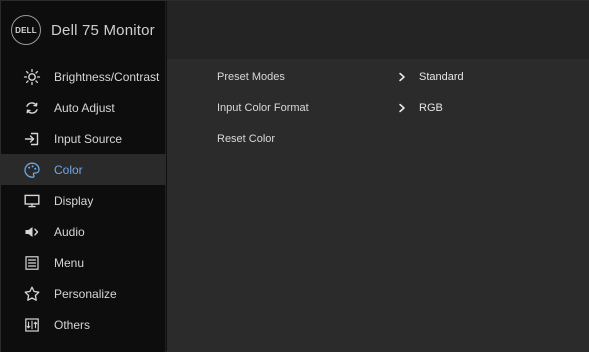  I want to click on input-source-icon, so click(32, 139).